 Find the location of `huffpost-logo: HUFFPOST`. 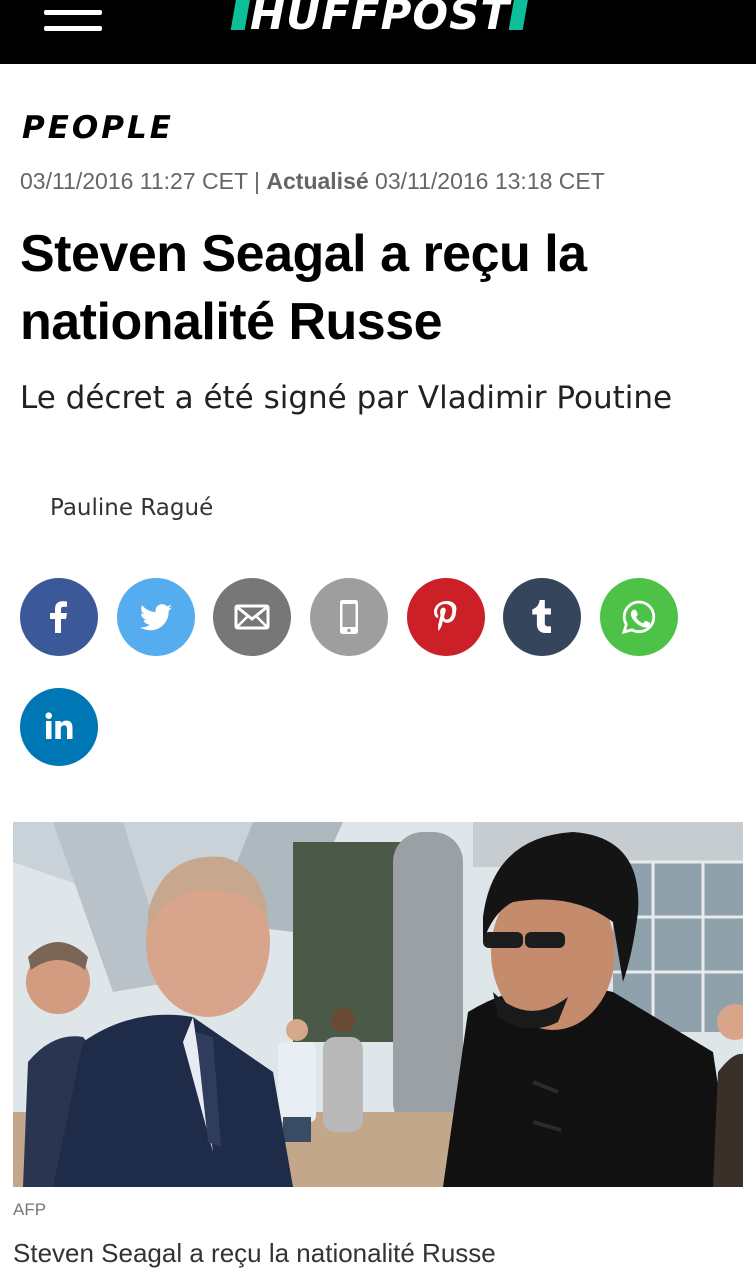

huffpost-logo: HUFFPOST is located at coordinates (380, 19).